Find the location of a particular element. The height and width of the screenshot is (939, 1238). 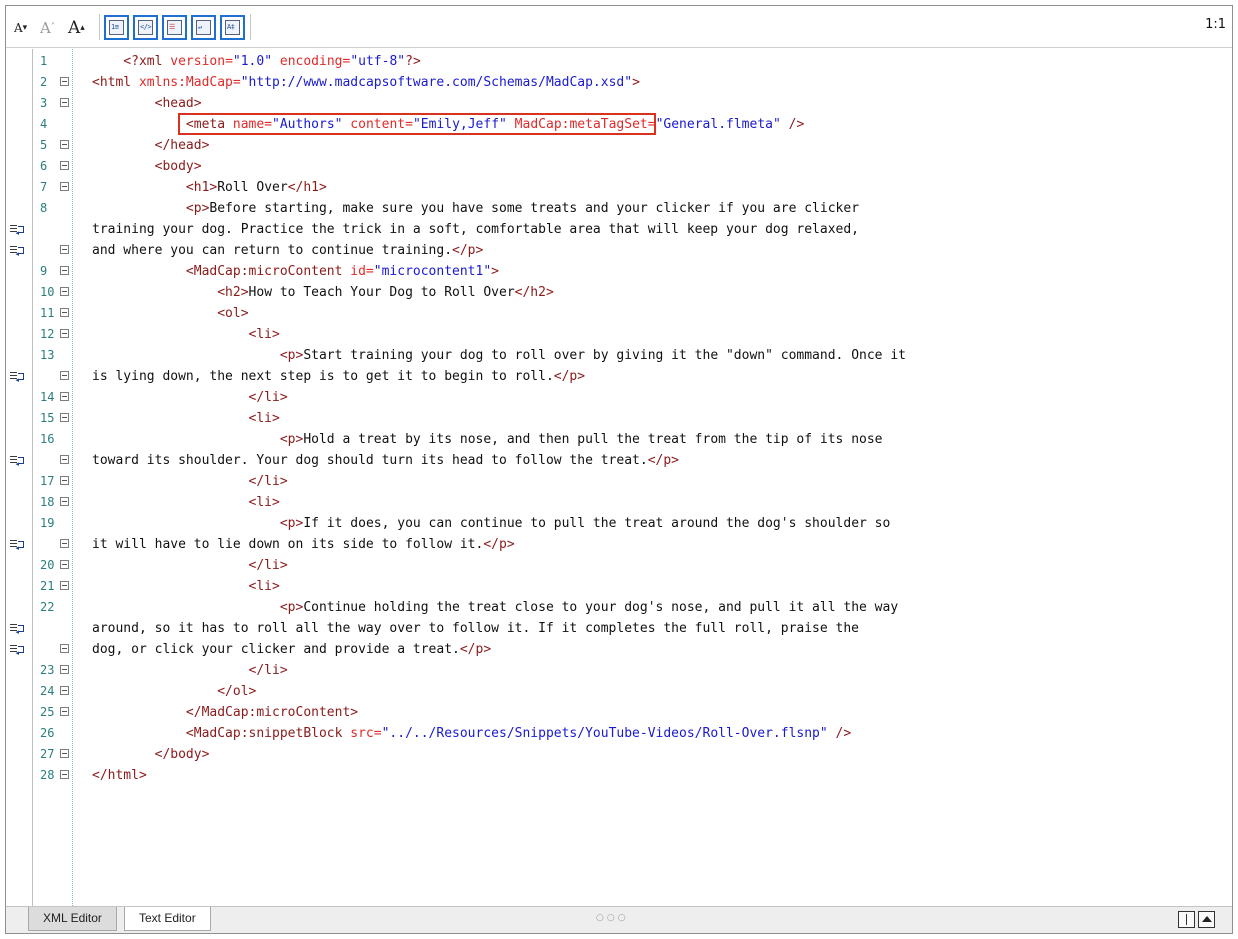

code-line: 21 <li> is located at coordinates (619, 586).